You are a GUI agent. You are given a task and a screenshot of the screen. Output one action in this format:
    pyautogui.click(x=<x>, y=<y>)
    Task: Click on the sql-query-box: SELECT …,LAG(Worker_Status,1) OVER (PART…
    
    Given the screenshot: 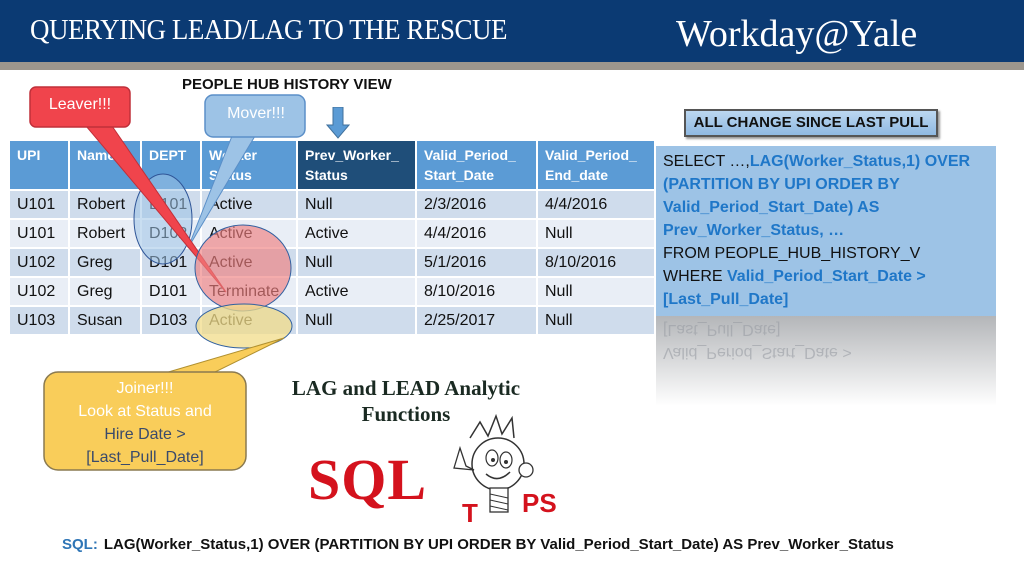 What is the action you would take?
    pyautogui.click(x=826, y=231)
    